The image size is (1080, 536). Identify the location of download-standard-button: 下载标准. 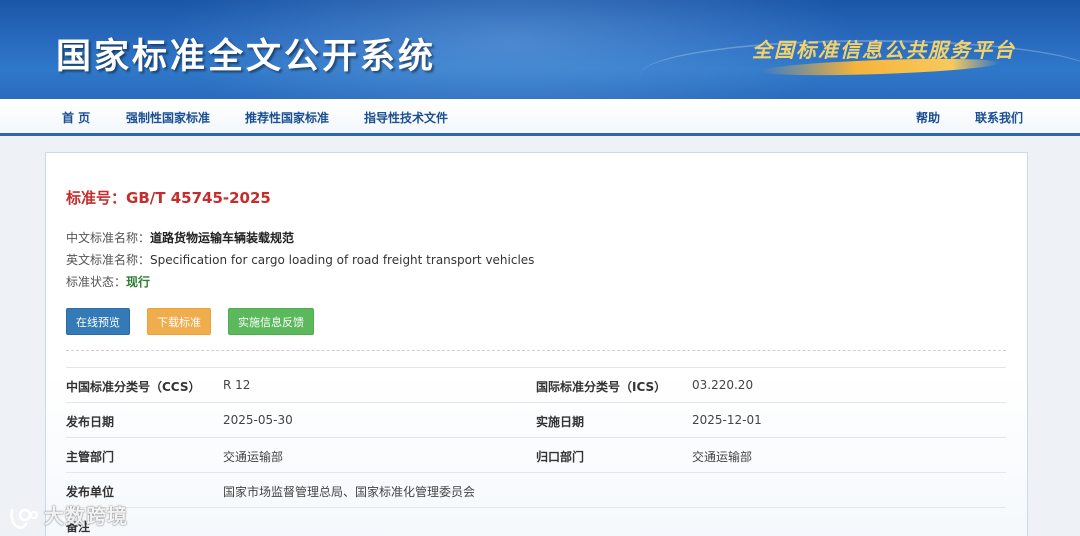
(179, 321).